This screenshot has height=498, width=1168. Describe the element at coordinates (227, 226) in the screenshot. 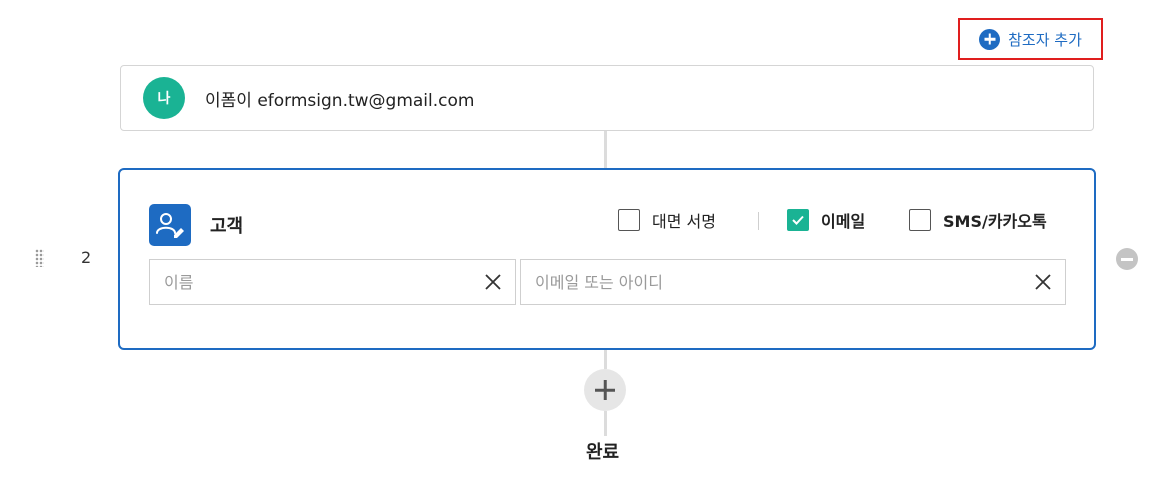

I see `role-label: 고객` at that location.